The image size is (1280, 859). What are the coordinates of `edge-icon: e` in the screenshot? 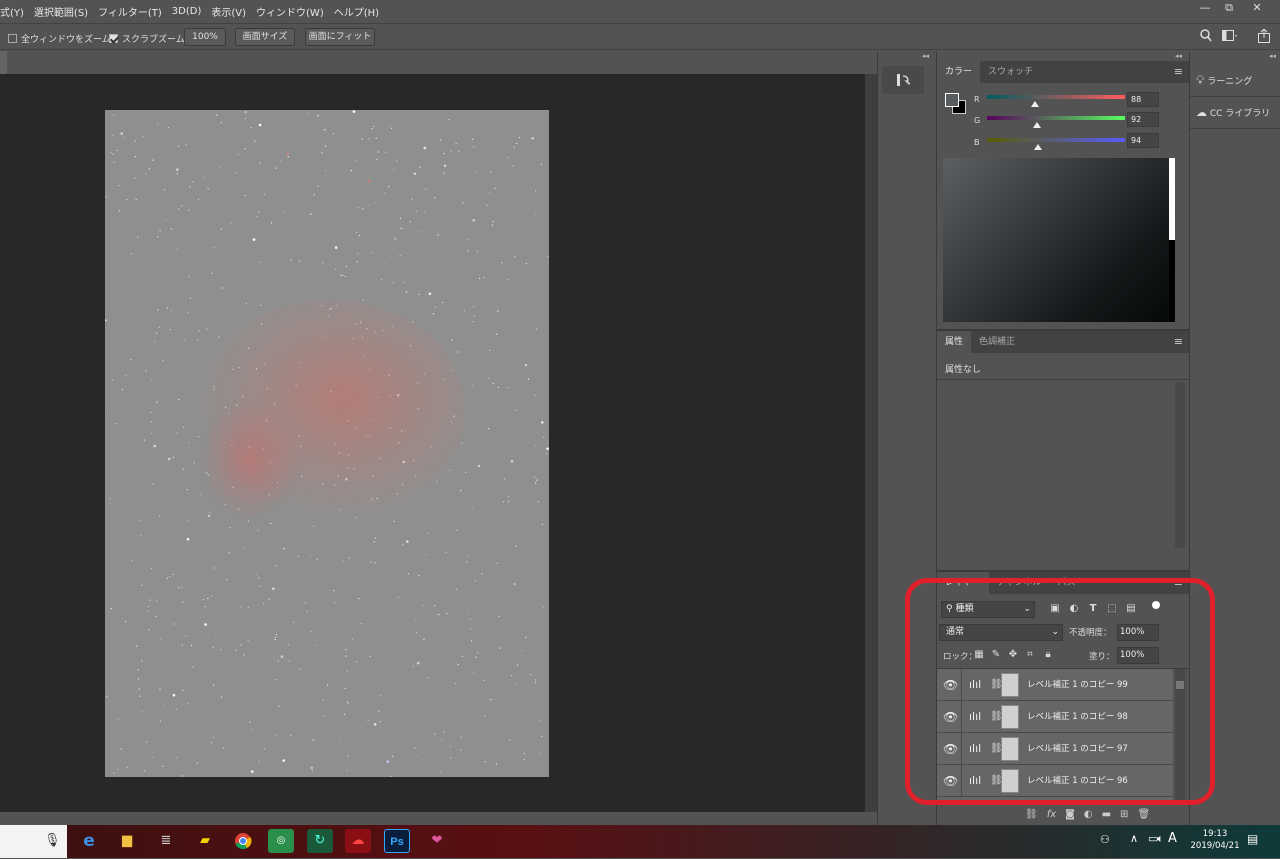 It's located at (89, 841).